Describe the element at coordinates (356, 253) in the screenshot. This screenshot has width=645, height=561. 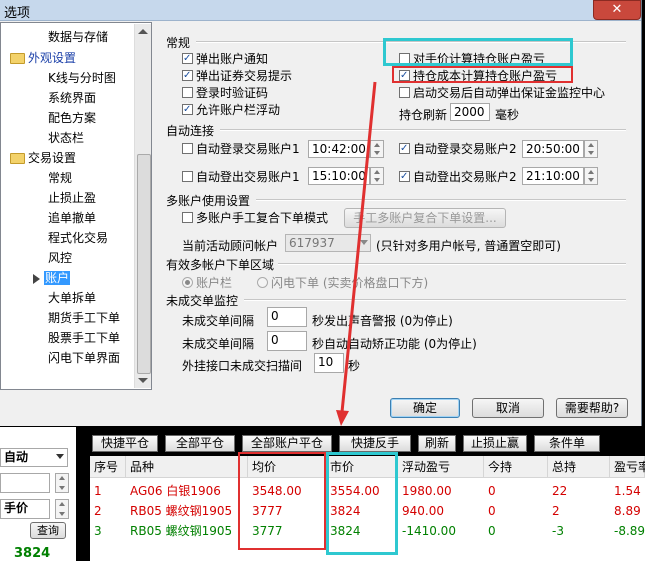
I see `annotation-arrow` at that location.